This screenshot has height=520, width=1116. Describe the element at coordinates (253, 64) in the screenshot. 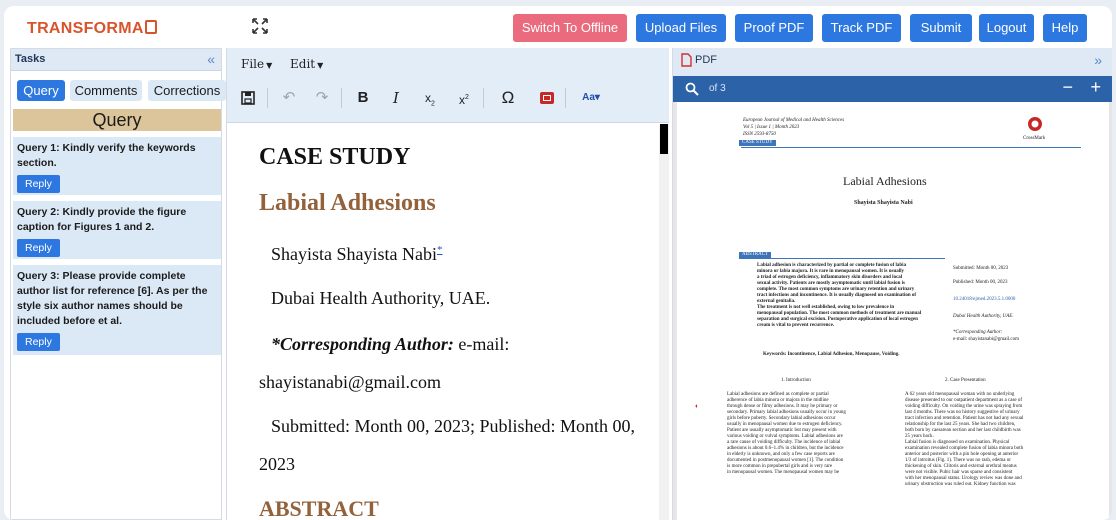

I see `file-menu-label: File` at that location.